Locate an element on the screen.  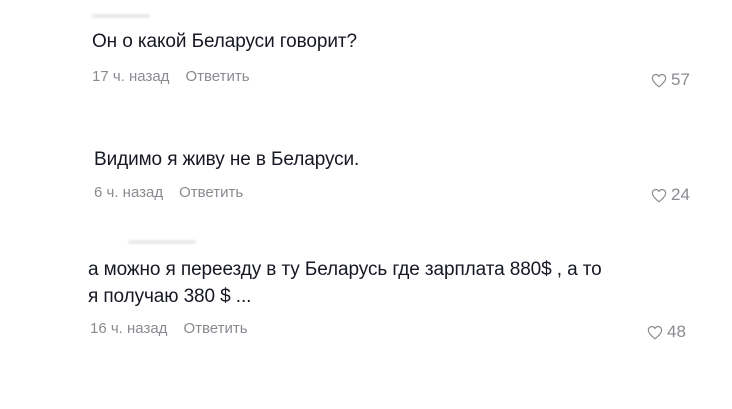
like-count: 24 is located at coordinates (680, 194).